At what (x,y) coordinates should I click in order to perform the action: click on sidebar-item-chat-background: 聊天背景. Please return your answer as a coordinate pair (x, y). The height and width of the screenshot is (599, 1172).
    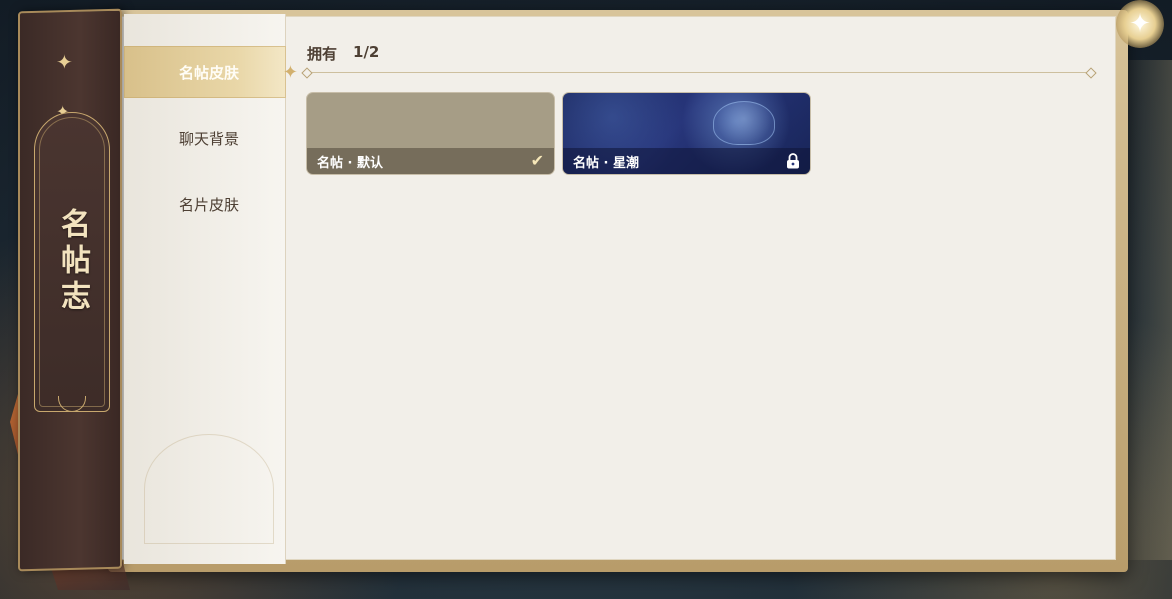
    Looking at the image, I should click on (205, 138).